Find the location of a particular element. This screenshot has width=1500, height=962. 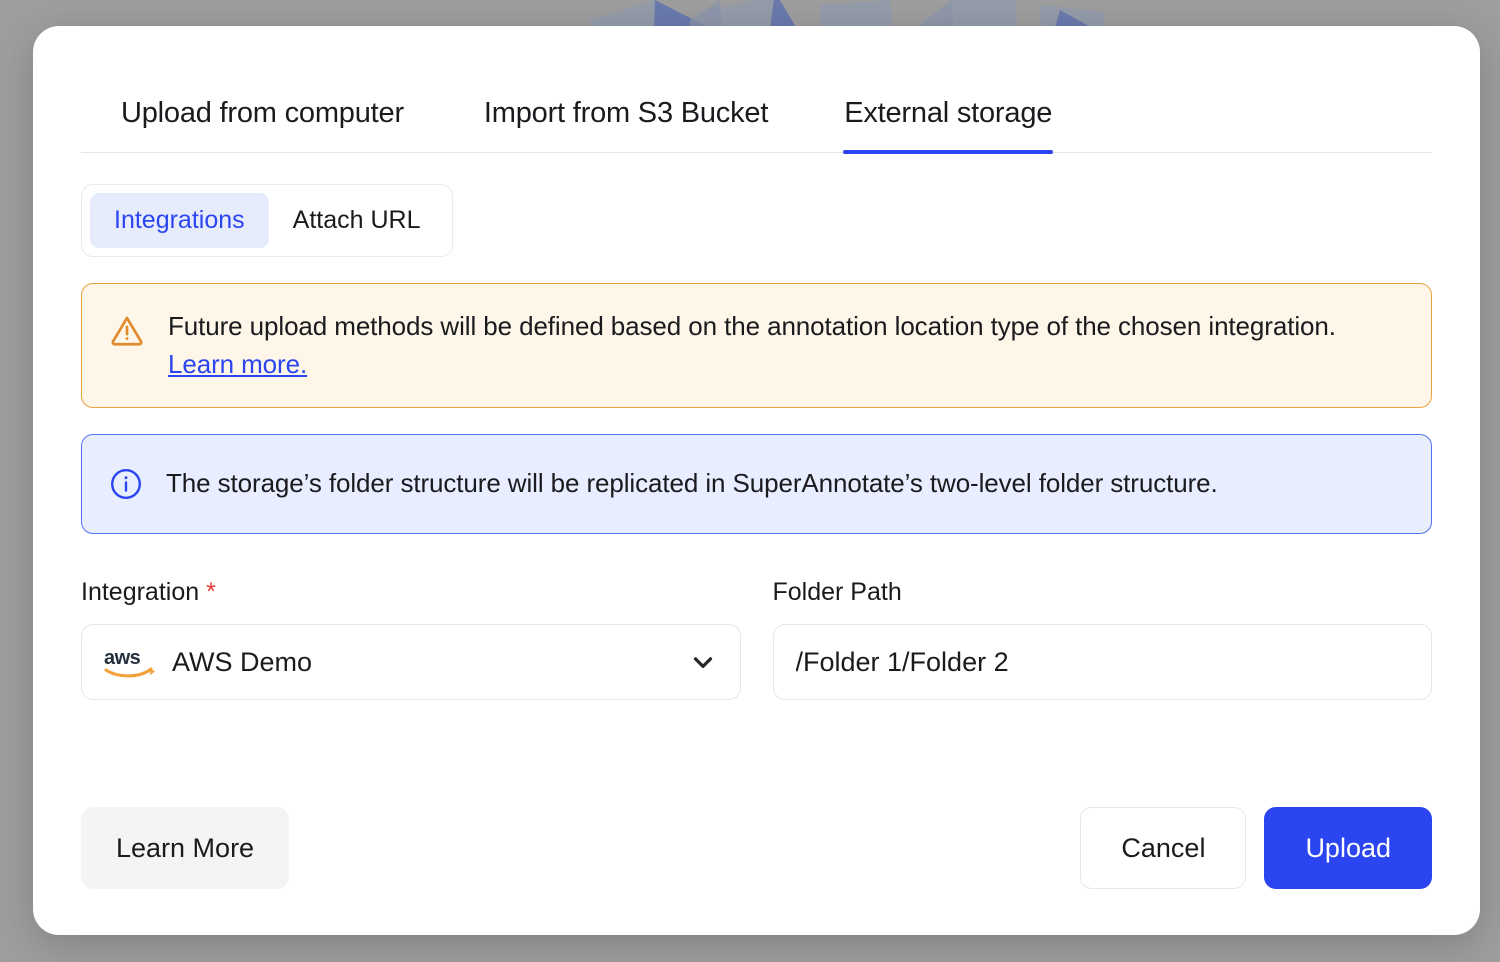

folder-path-input: /Folder 1/Folder 2 is located at coordinates (1102, 662).